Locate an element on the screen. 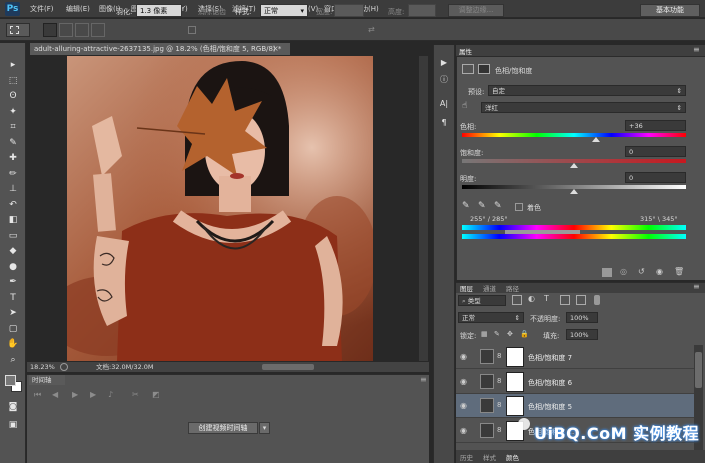 This screenshot has height=463, width=705. feather-input: 1.3 像素 is located at coordinates (159, 10).